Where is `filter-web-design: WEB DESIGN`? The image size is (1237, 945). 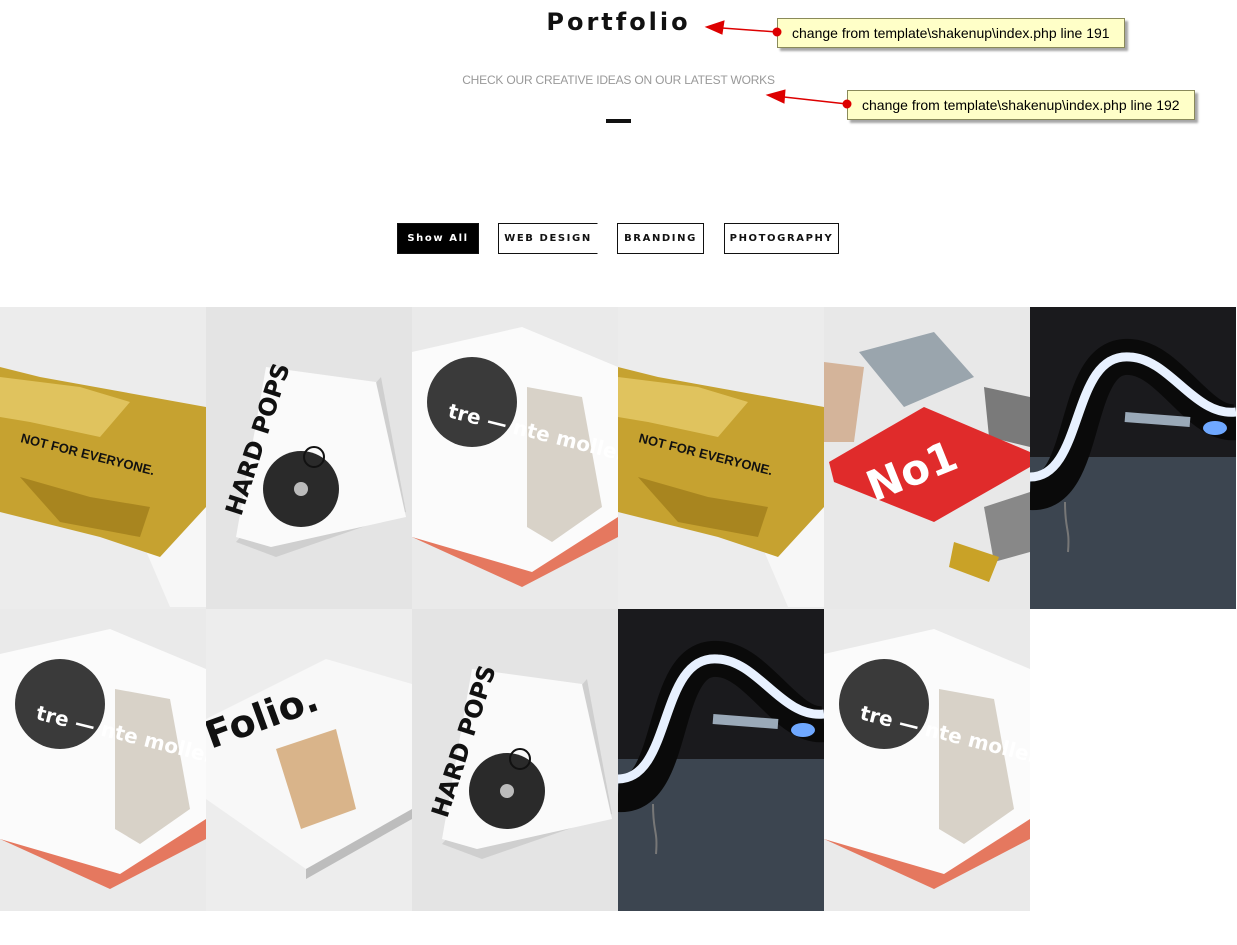
filter-web-design: WEB DESIGN is located at coordinates (548, 238).